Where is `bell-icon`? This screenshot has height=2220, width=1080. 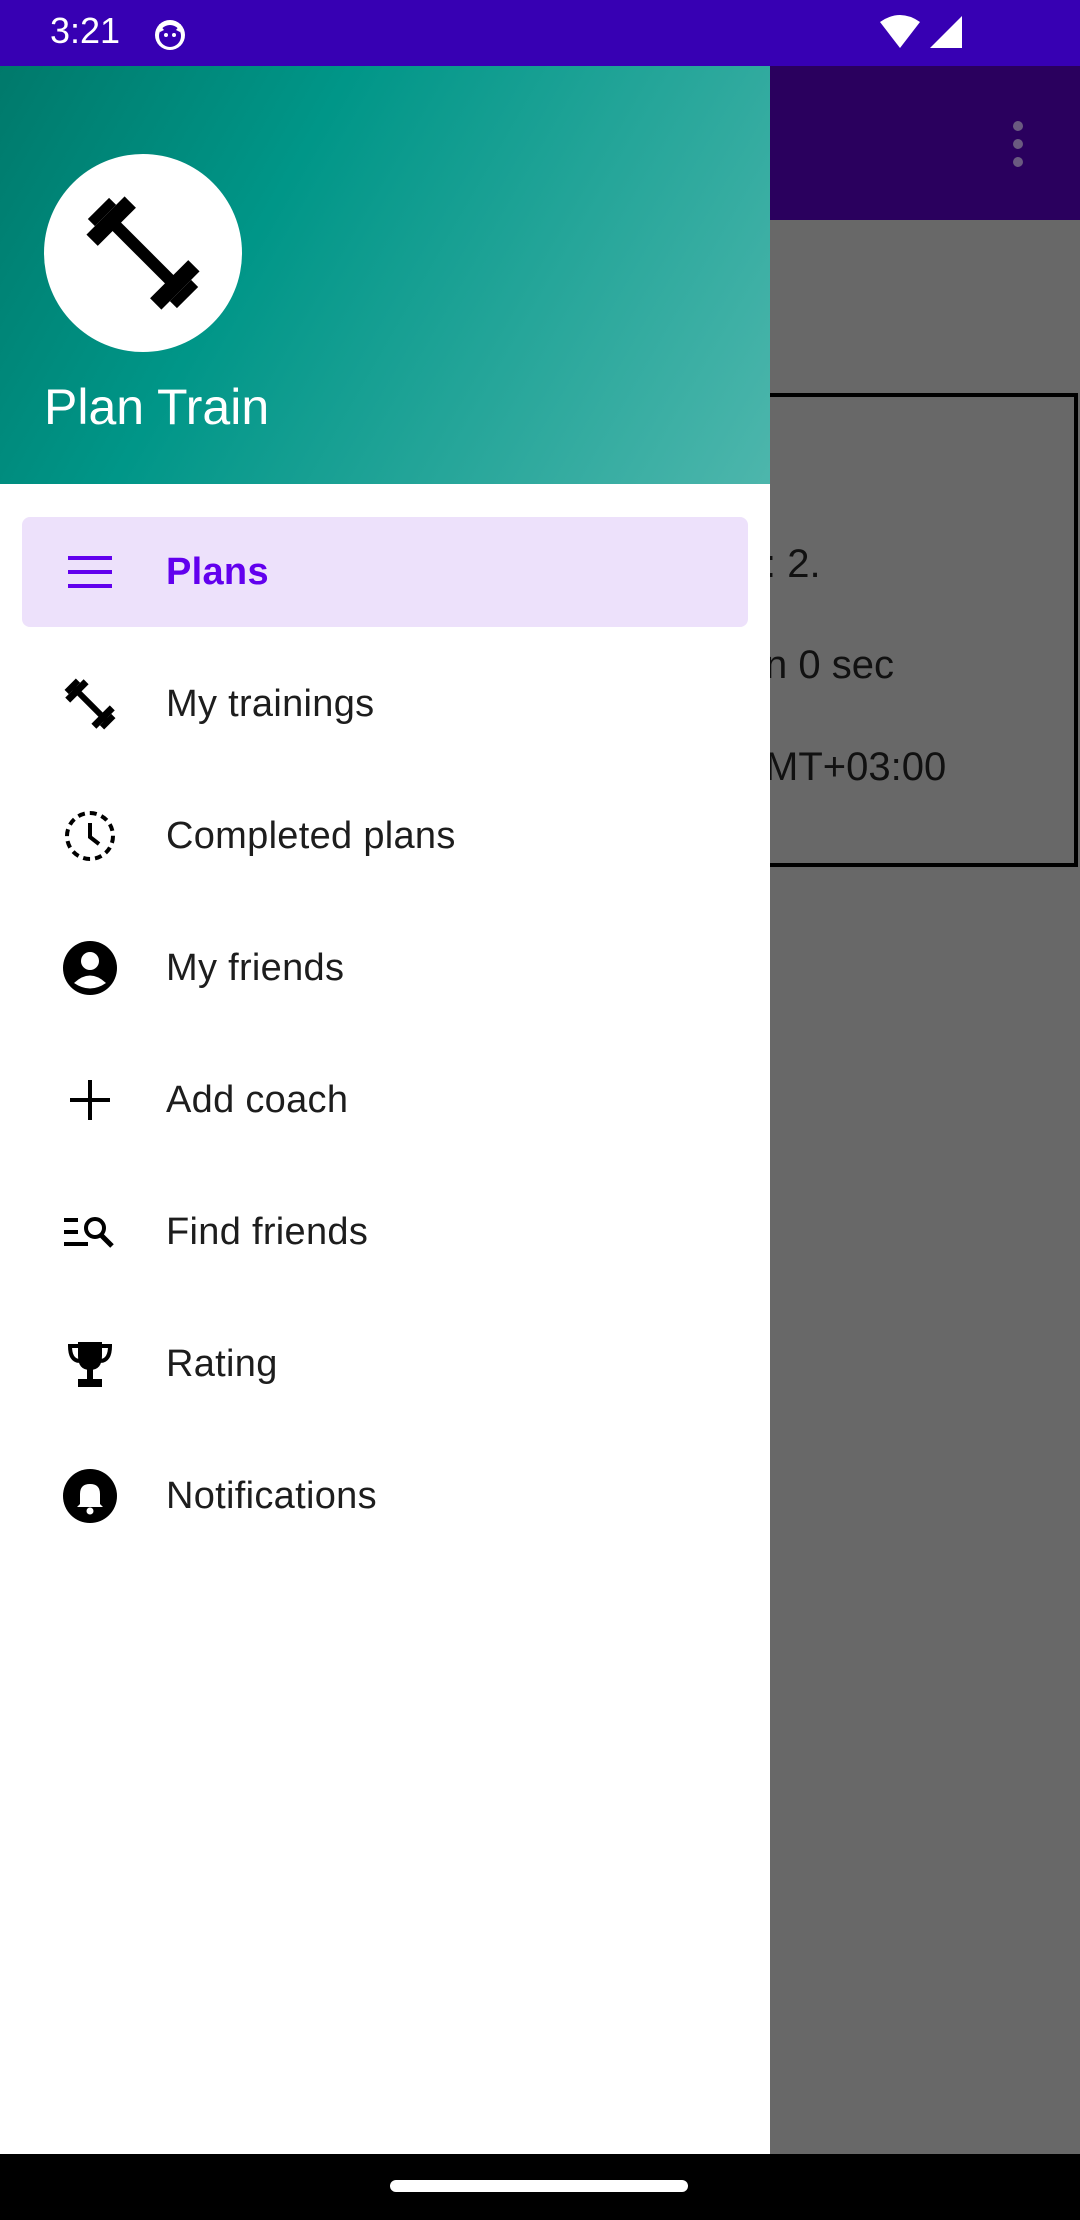
bell-icon is located at coordinates (90, 1496).